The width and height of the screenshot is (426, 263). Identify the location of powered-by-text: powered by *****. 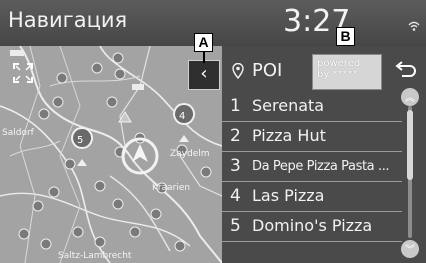
(338, 69).